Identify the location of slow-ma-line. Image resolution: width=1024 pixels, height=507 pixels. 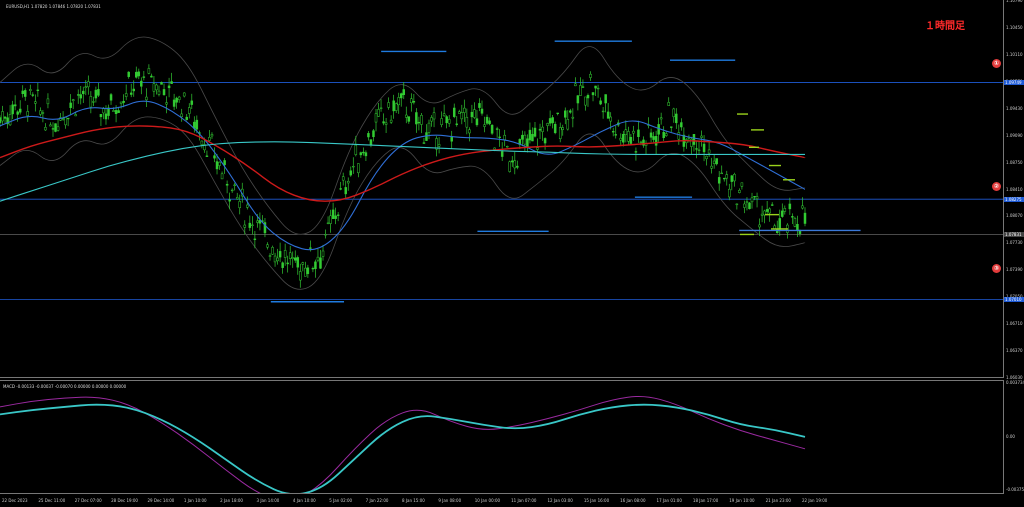
(403, 171).